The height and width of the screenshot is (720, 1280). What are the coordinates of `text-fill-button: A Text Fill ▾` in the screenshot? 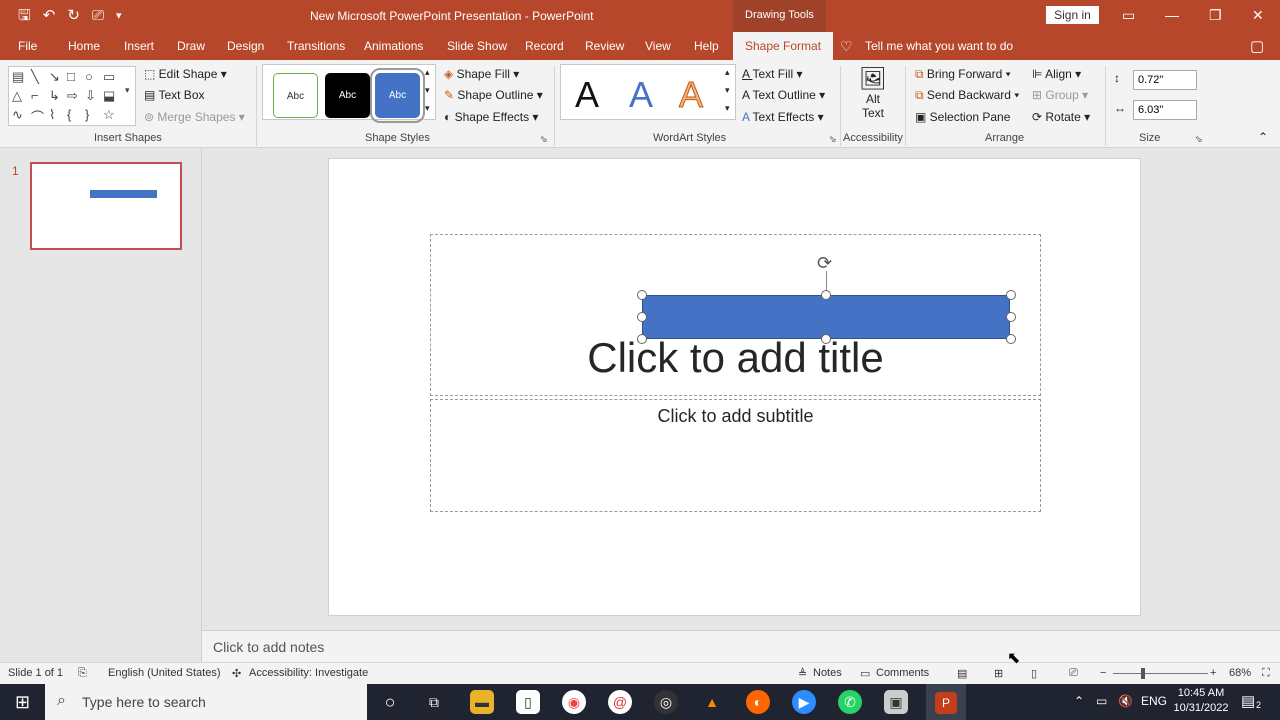 It's located at (772, 74).